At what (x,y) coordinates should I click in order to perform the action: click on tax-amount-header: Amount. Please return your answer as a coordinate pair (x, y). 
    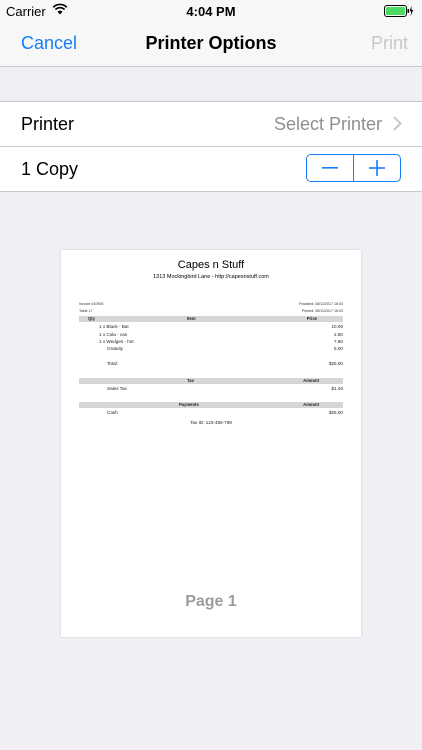
    Looking at the image, I should click on (311, 380).